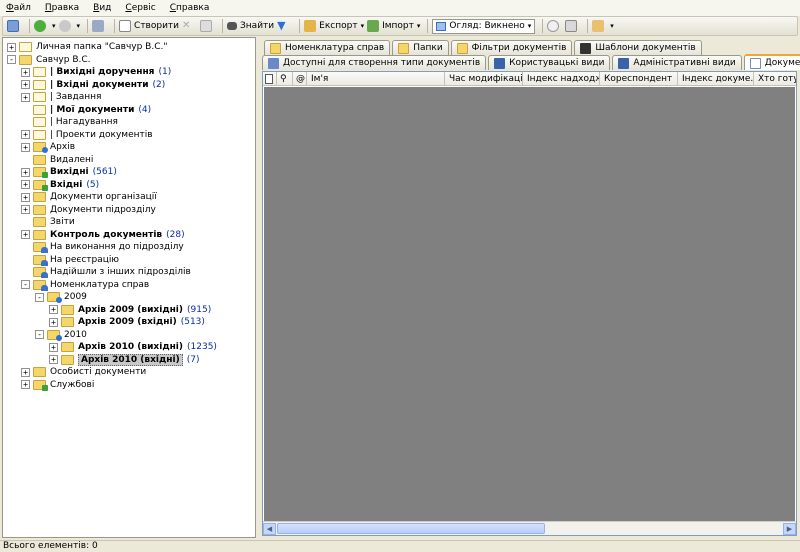 The image size is (800, 552). What do you see at coordinates (60, 185) in the screenshot?
I see `tree-item: + Вхідні (5)` at bounding box center [60, 185].